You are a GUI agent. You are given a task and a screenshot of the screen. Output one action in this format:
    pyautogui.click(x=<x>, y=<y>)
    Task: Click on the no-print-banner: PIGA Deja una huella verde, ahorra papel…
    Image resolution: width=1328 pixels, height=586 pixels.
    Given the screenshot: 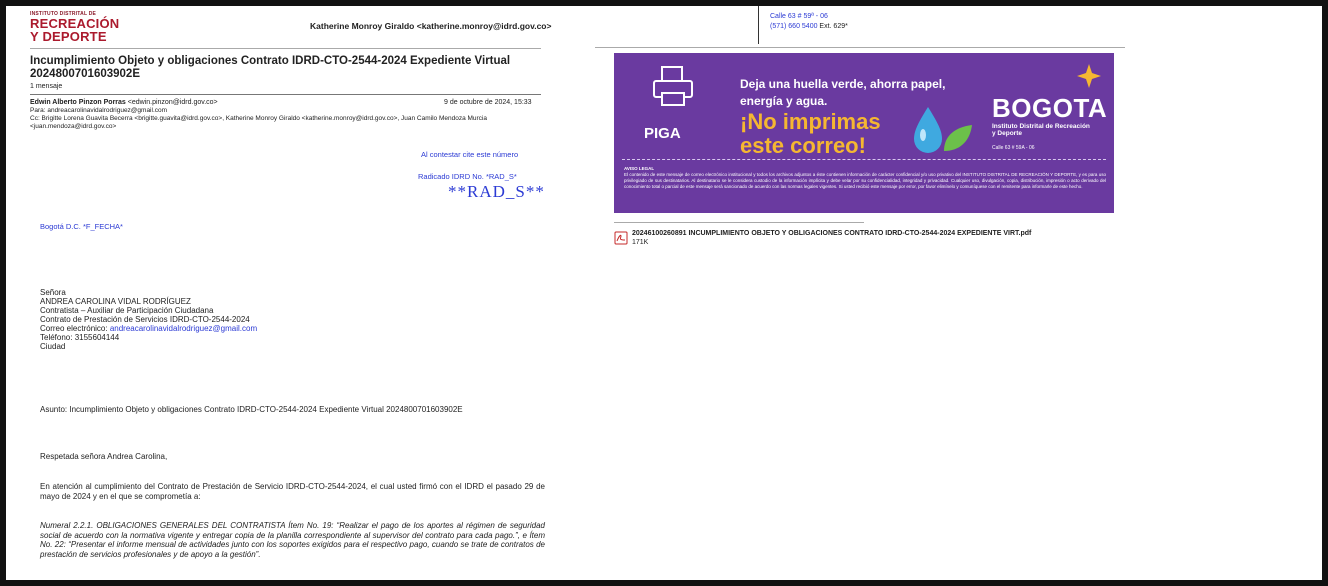 What is the action you would take?
    pyautogui.click(x=864, y=133)
    